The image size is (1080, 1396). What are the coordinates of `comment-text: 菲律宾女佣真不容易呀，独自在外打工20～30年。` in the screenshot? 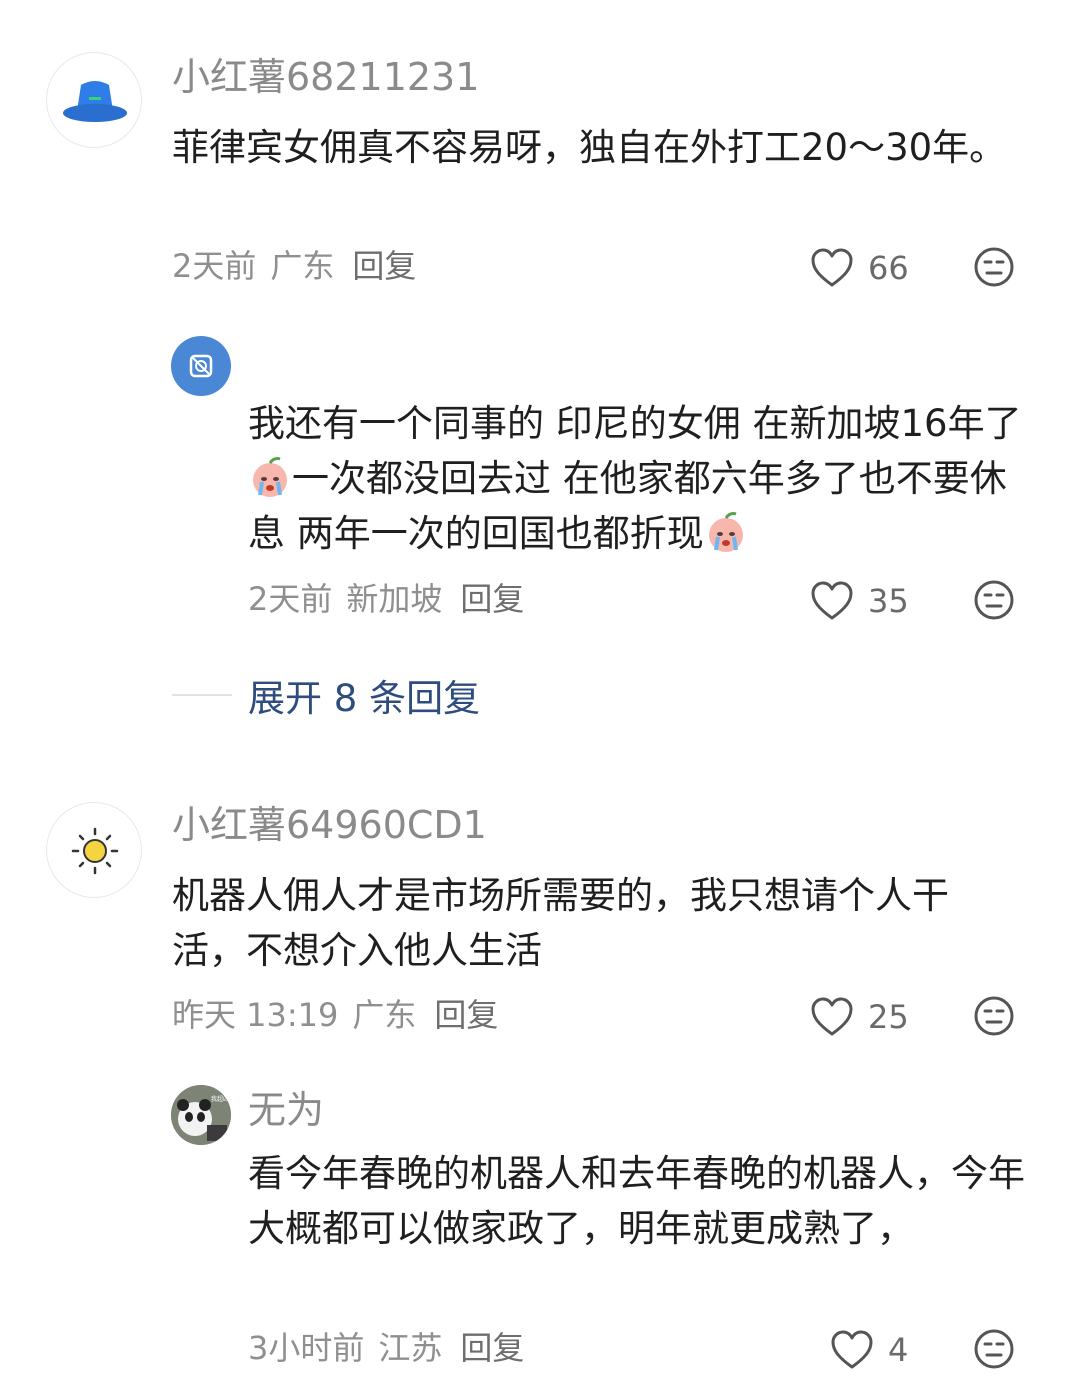 It's located at (597, 147).